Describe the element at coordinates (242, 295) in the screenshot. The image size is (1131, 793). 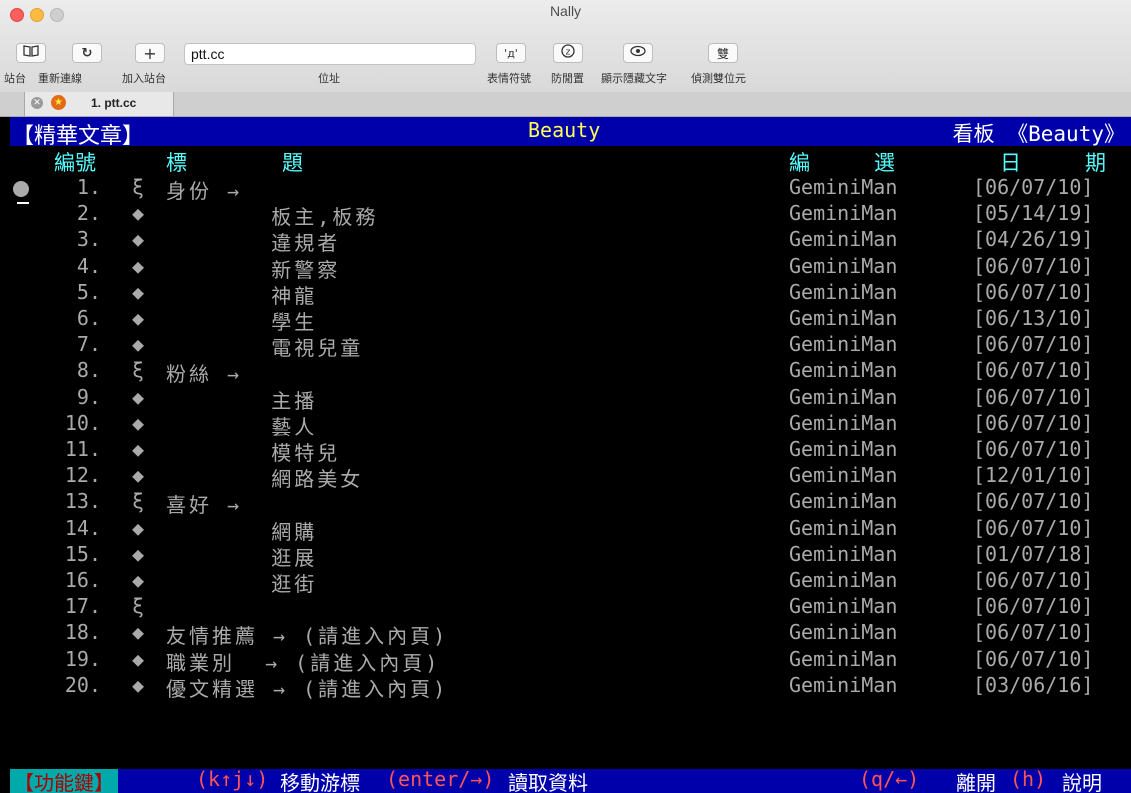
I see `item-title: 神龍` at that location.